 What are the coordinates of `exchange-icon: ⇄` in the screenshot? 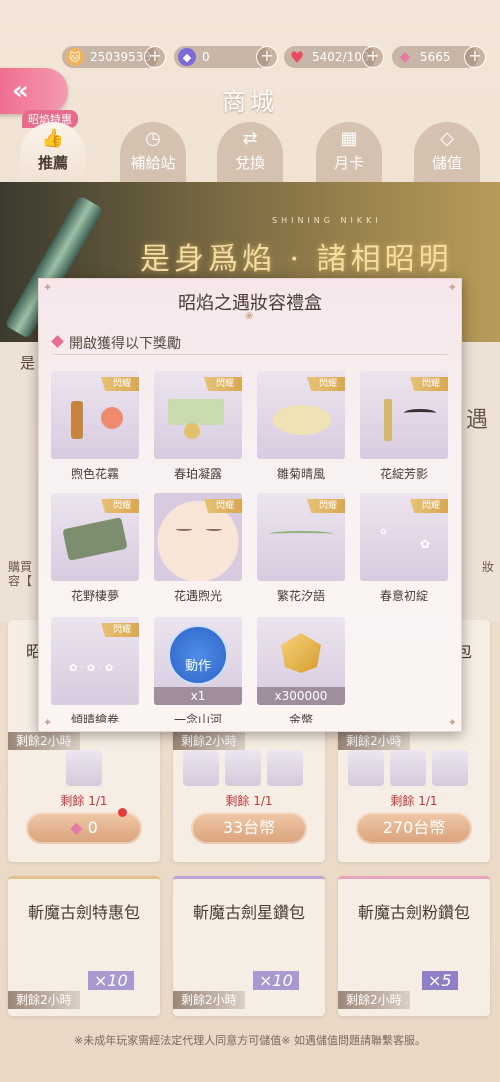 It's located at (250, 138).